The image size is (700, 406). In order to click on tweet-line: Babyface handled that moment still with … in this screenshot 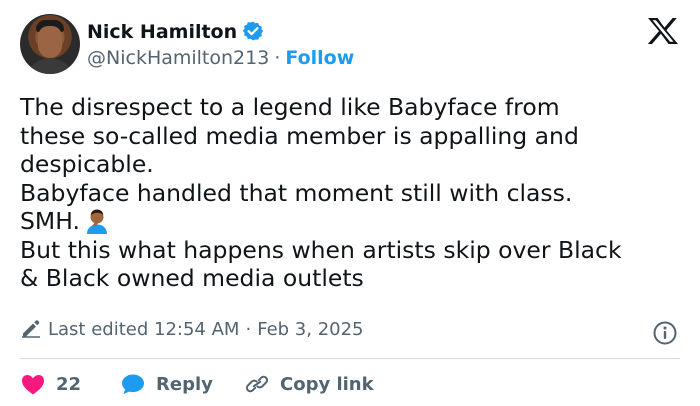, I will do `click(296, 192)`.